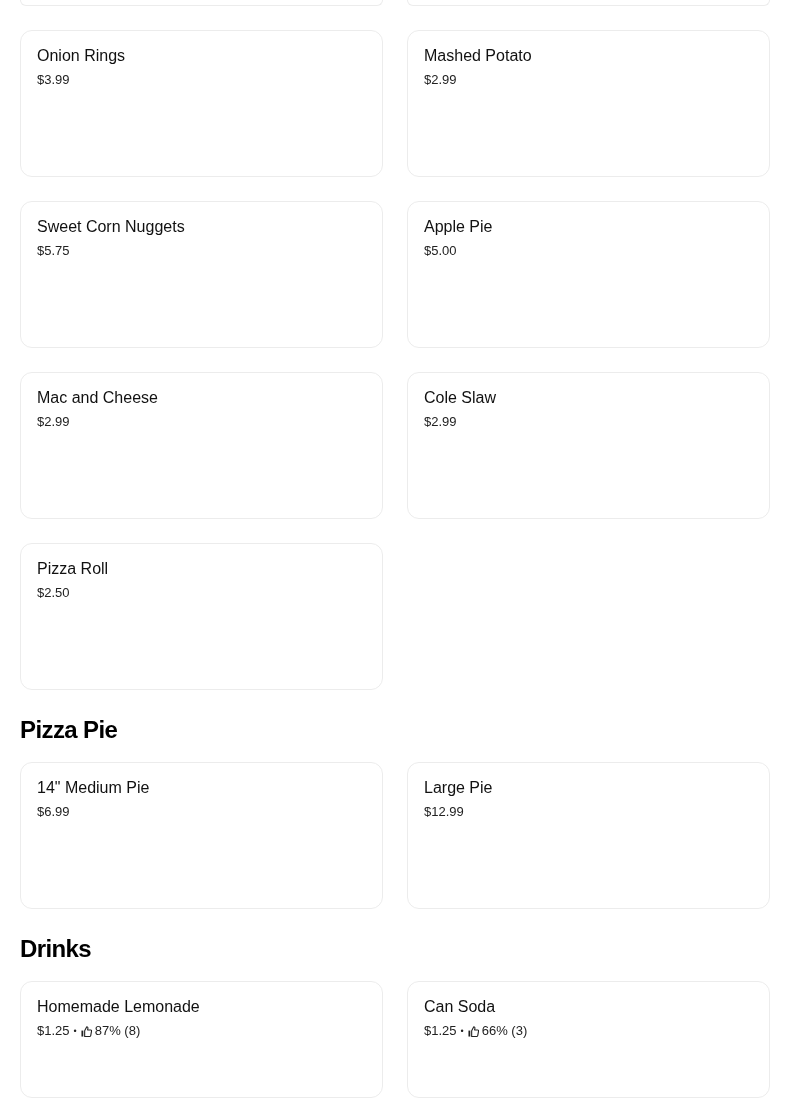  What do you see at coordinates (53, 812) in the screenshot?
I see `item-price: $6.99` at bounding box center [53, 812].